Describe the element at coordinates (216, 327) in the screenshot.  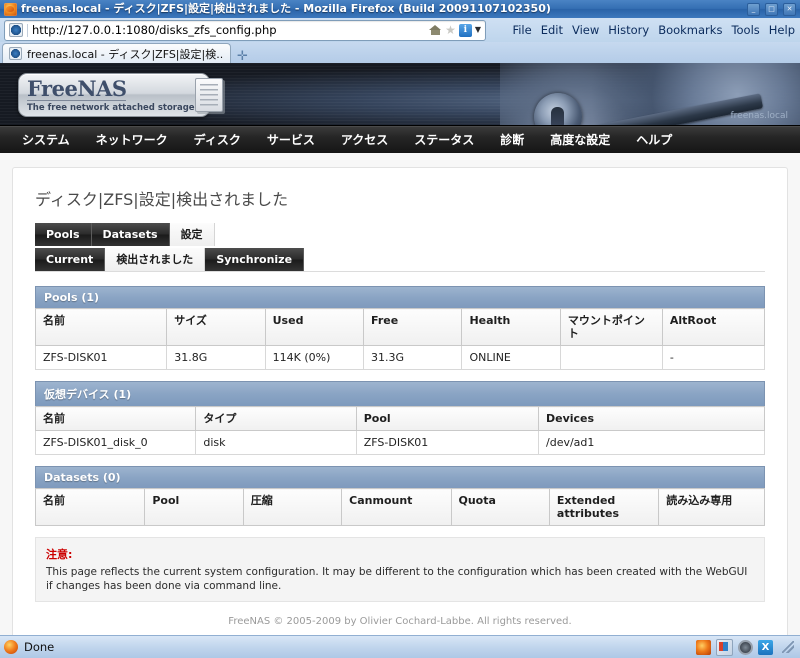
I see `col-pool-size: サイズ` at that location.